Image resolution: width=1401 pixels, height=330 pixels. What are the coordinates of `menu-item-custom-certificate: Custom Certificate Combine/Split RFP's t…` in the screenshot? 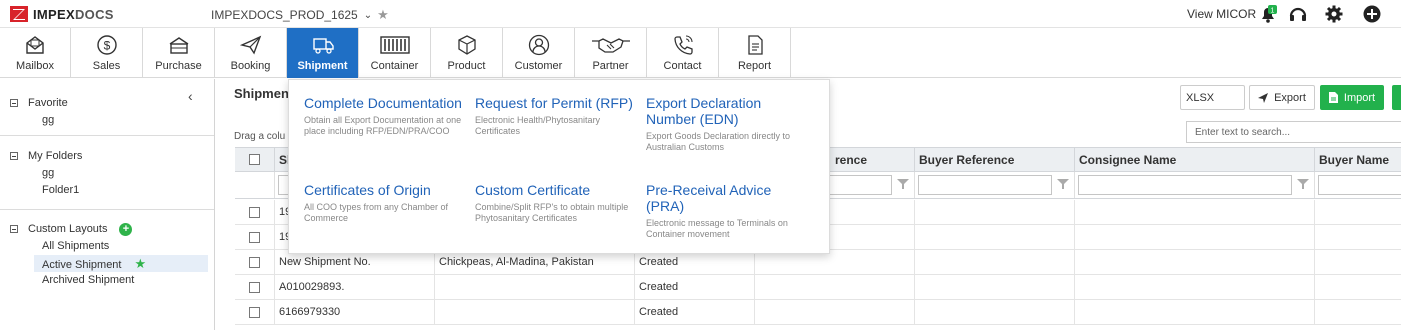 It's located at (557, 203).